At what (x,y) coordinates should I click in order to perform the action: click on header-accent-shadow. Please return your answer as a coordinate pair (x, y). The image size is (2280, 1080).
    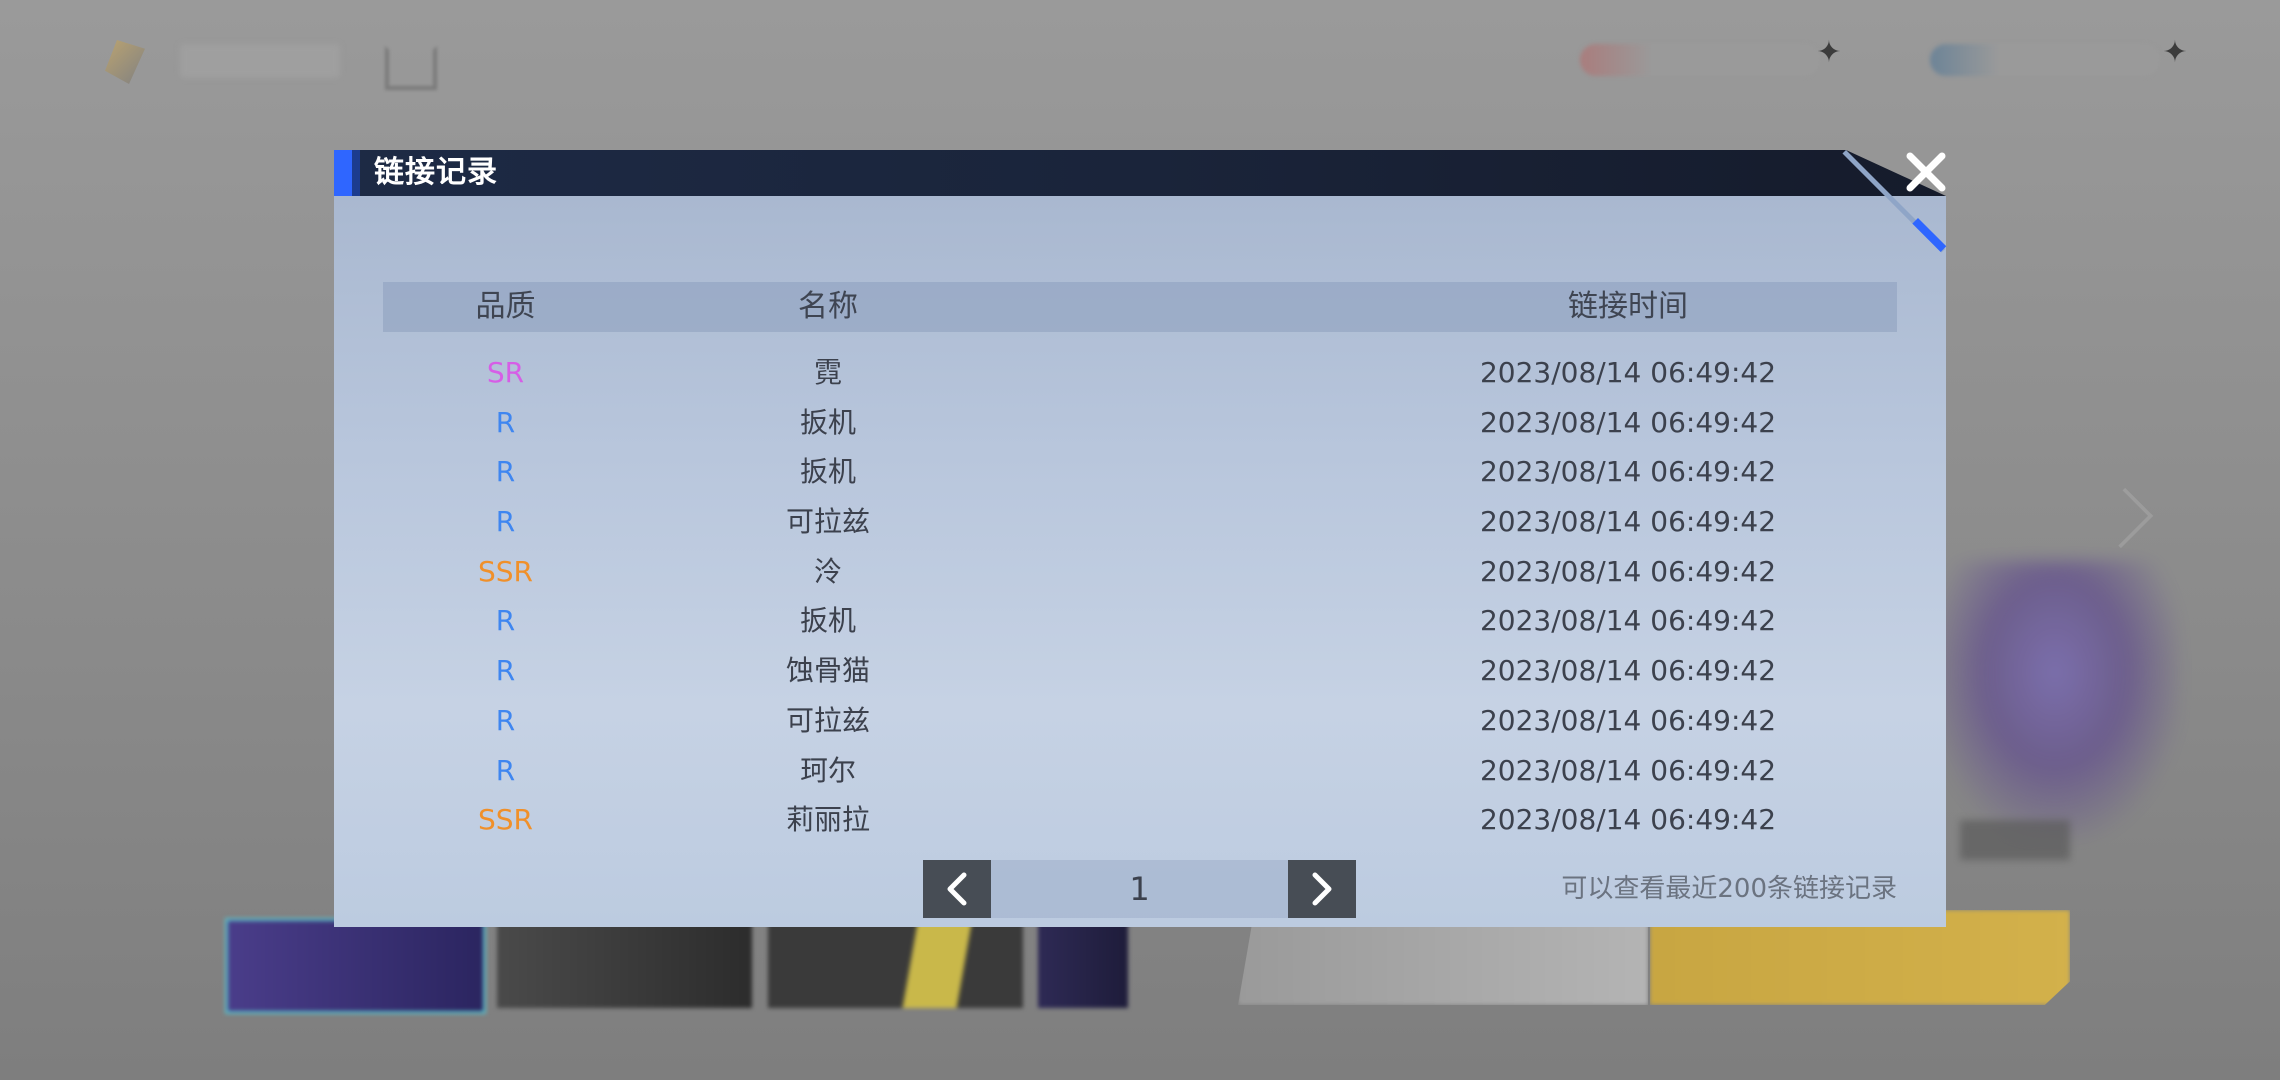
    Looking at the image, I should click on (356, 173).